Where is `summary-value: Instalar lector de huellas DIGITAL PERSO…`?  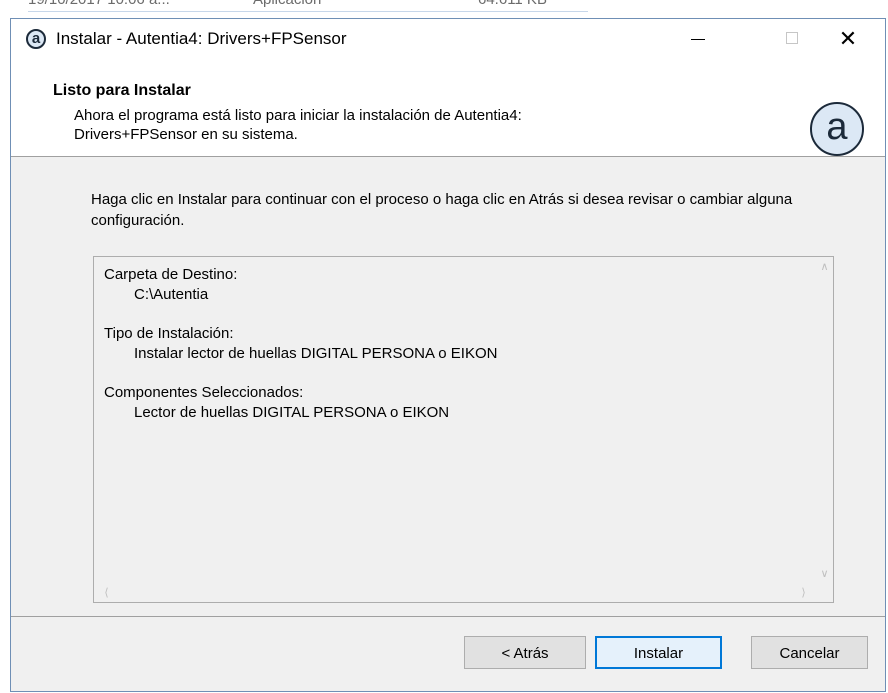
summary-value: Instalar lector de huellas DIGITAL PERSO… is located at coordinates (316, 353).